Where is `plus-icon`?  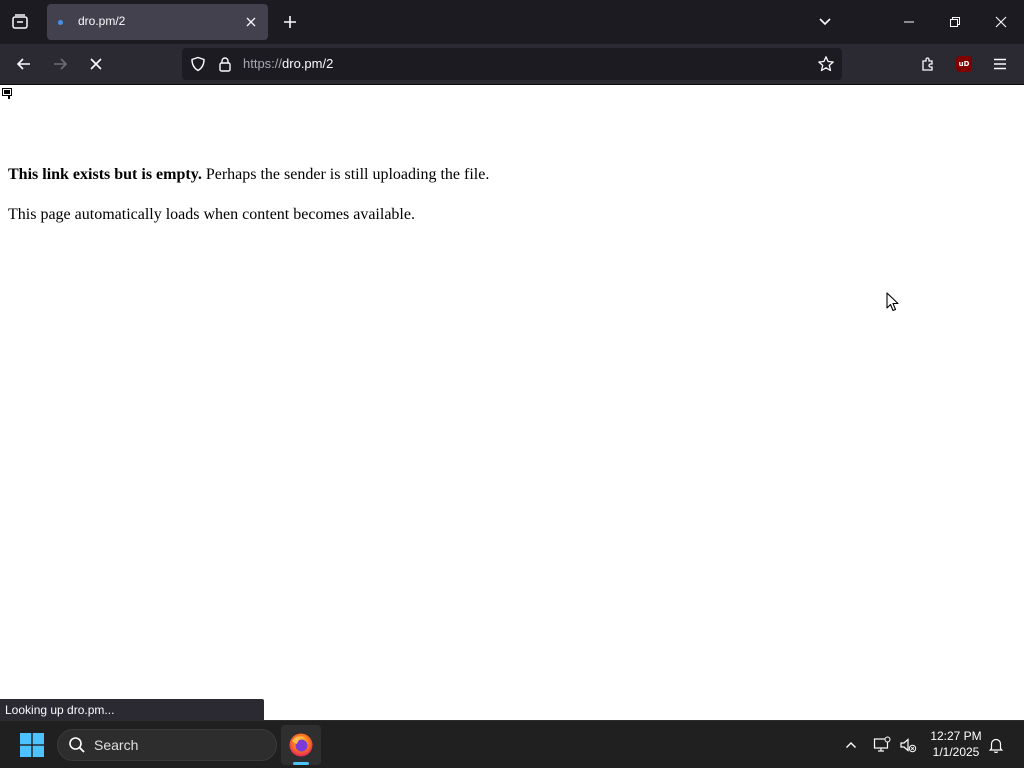 plus-icon is located at coordinates (290, 22).